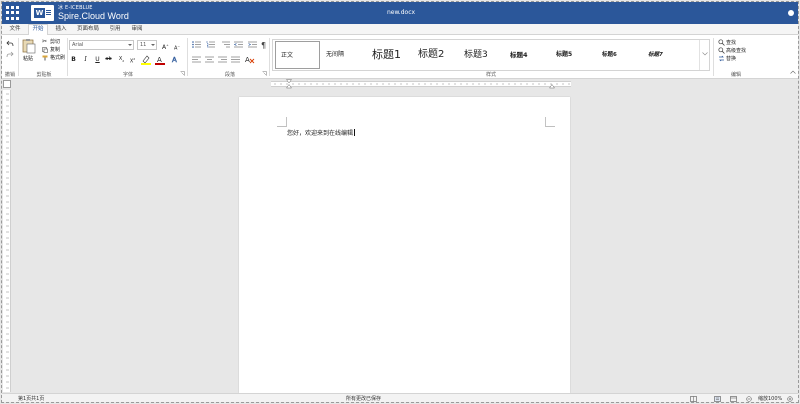 The width and height of the screenshot is (800, 404). I want to click on font-color-icon: A, so click(160, 60).